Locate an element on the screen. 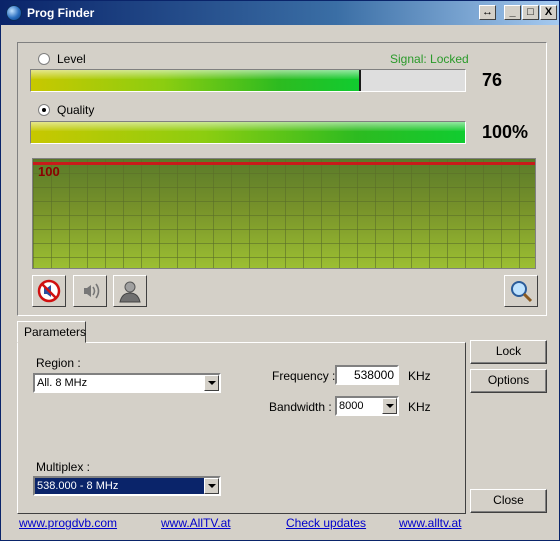  region-value: All. 8 MHz is located at coordinates (62, 383).